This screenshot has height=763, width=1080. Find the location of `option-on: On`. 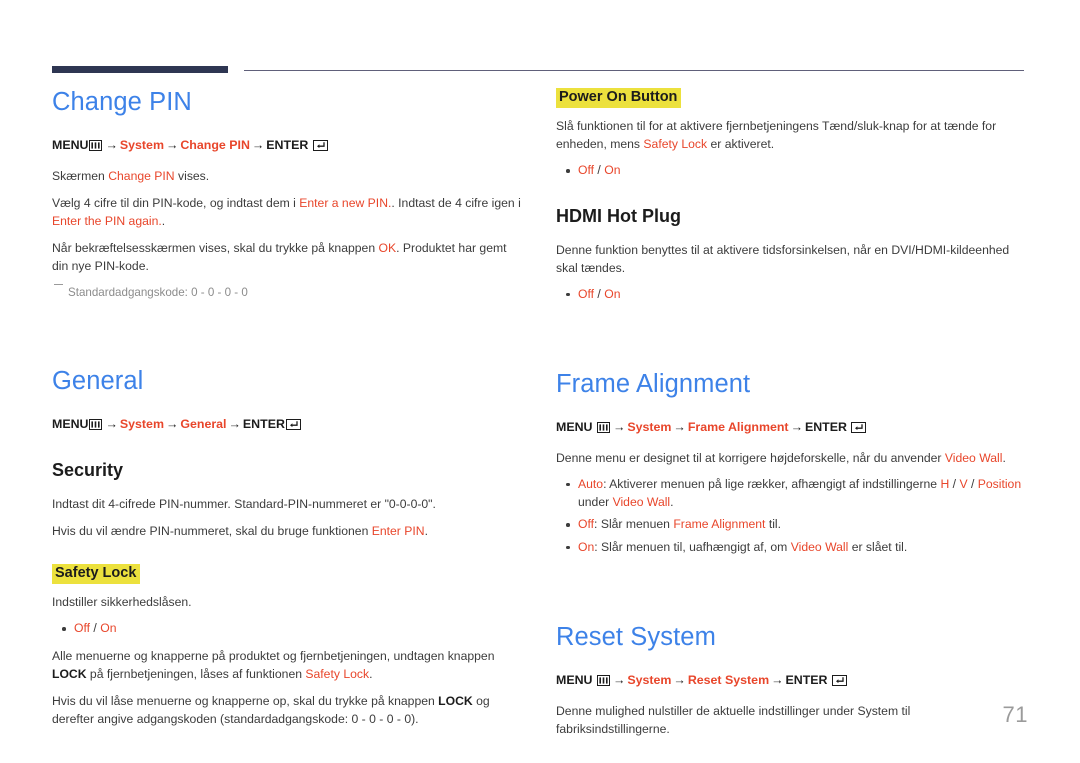

option-on: On is located at coordinates (612, 293).